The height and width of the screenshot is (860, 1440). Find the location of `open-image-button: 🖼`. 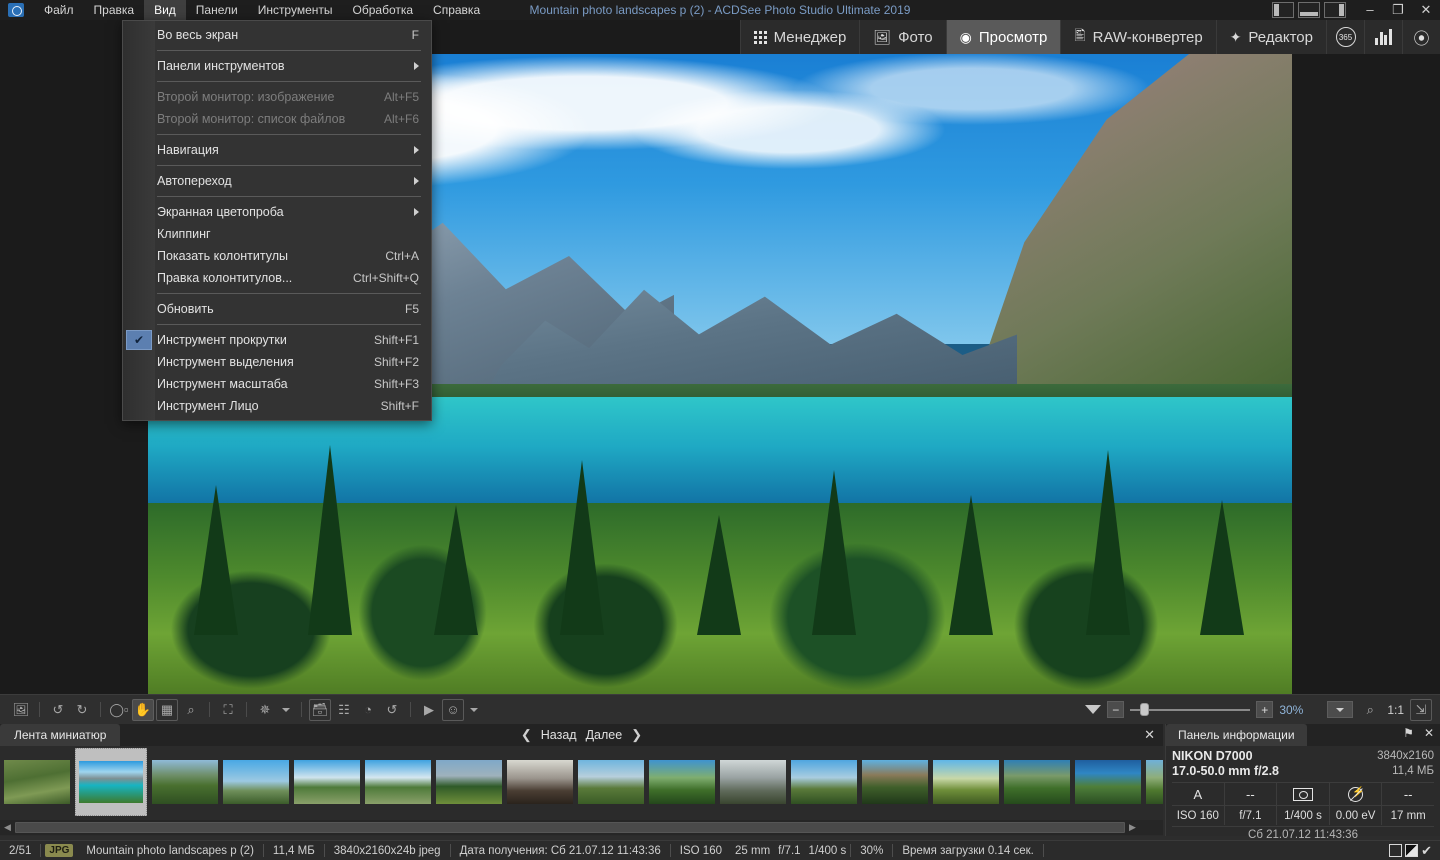

open-image-button: 🖼 is located at coordinates (21, 710).